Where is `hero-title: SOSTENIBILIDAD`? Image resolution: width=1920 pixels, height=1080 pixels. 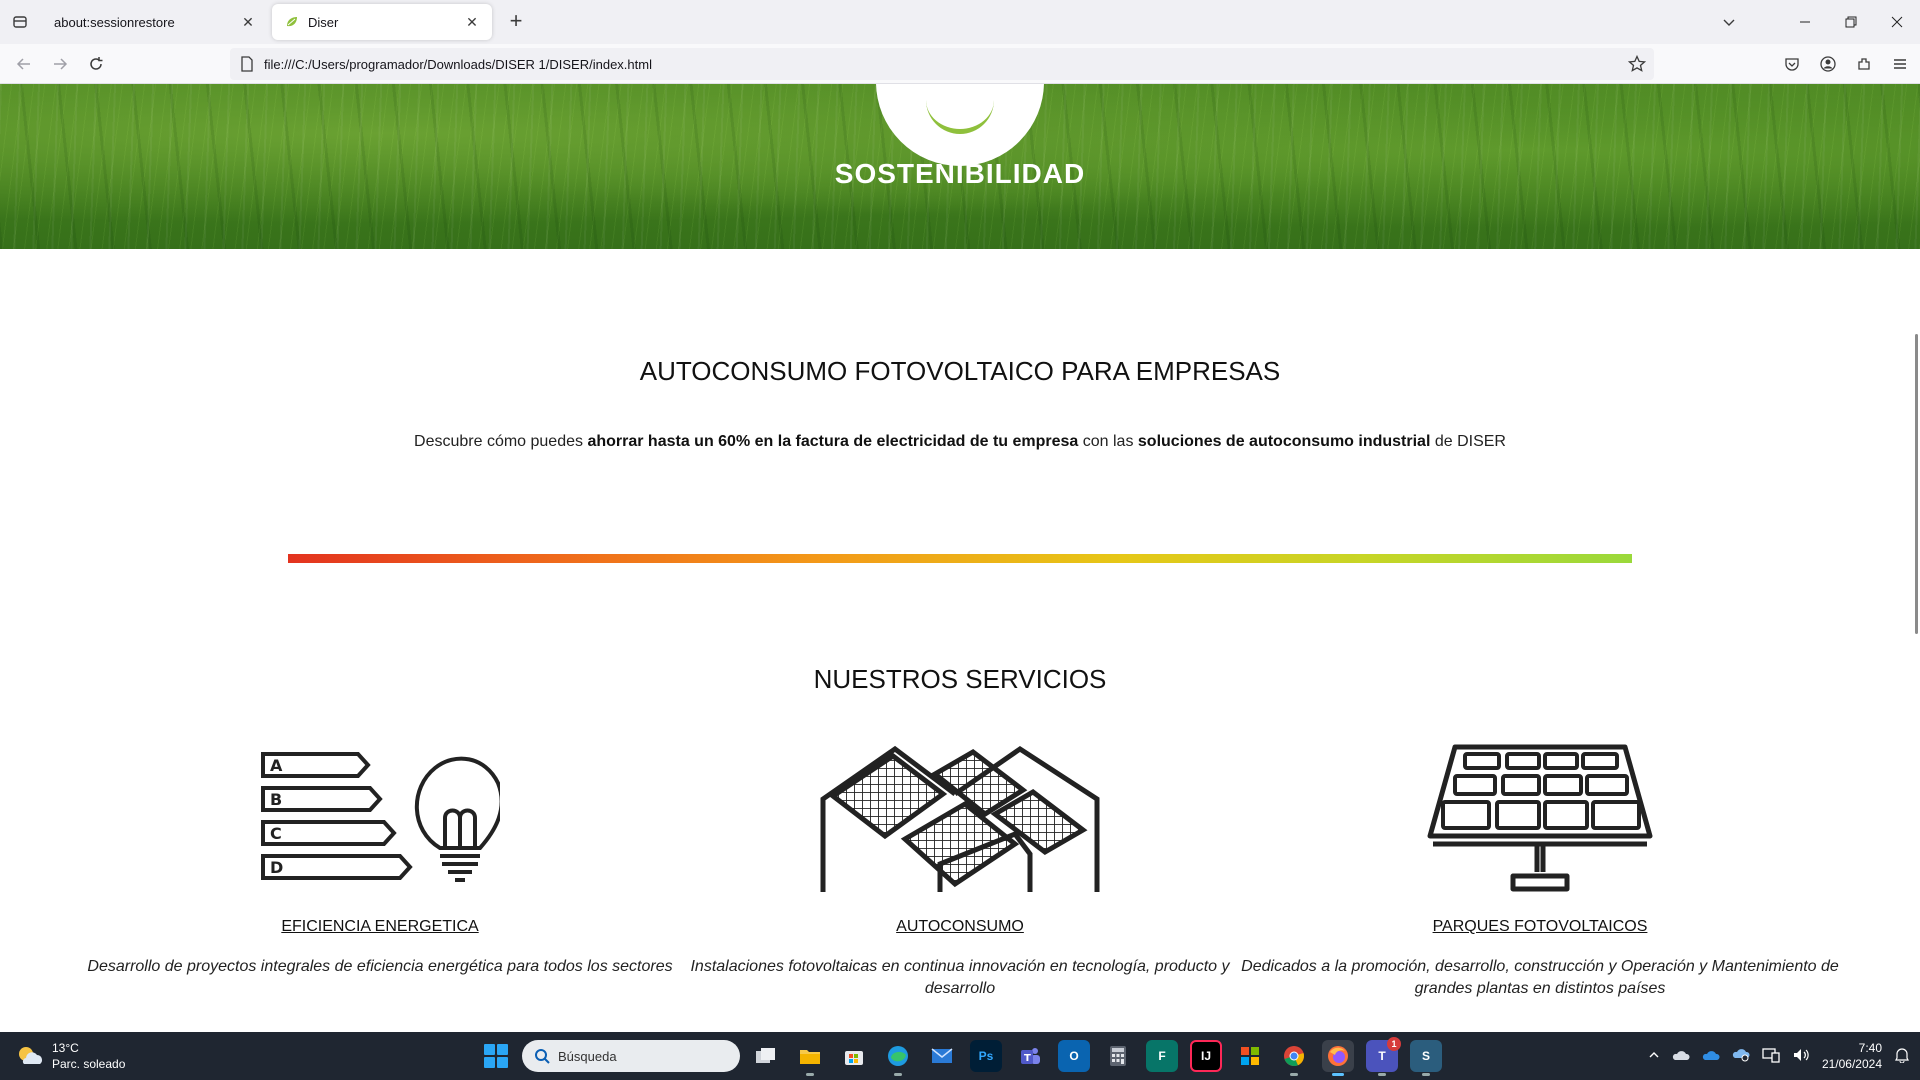
hero-title: SOSTENIBILIDAD is located at coordinates (960, 173).